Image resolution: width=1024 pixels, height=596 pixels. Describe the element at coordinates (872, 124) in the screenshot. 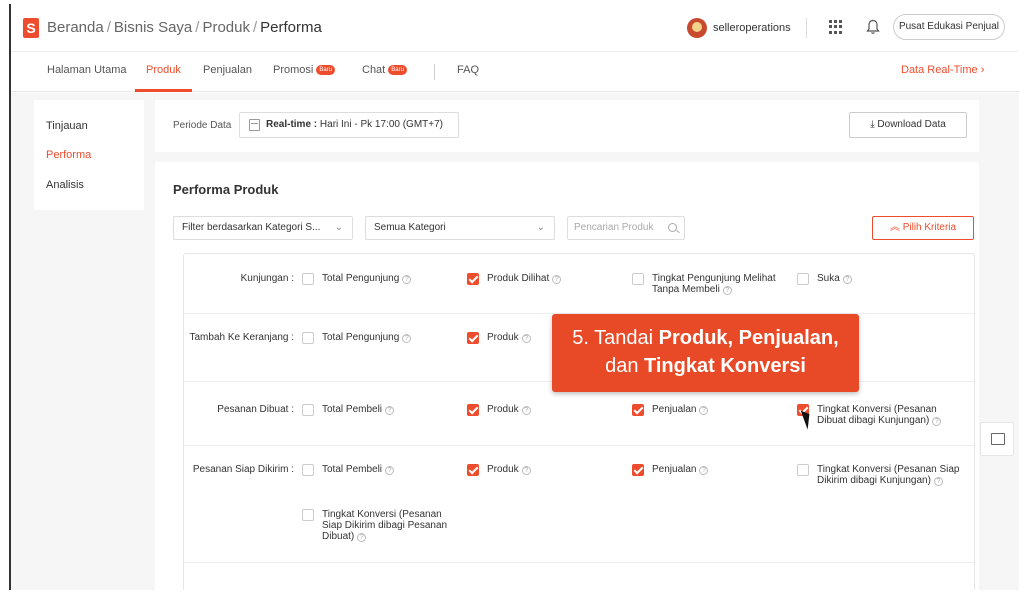

I see `download-icon: ⤓` at that location.